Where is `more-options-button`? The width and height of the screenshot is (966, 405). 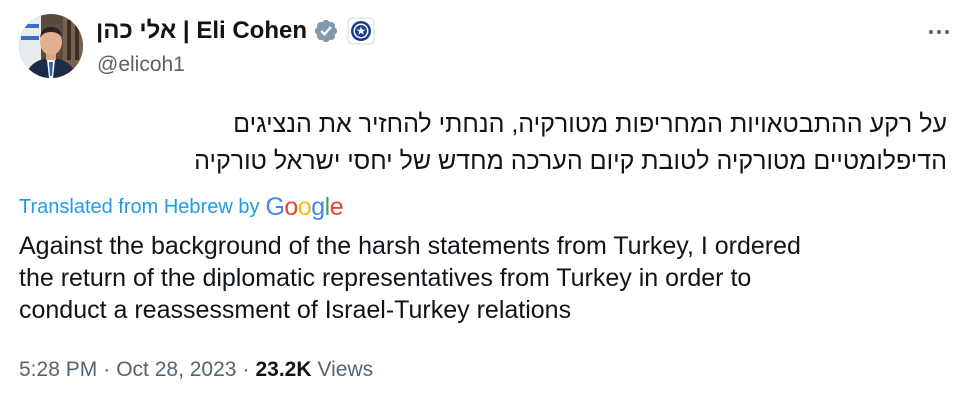
more-options-button is located at coordinates (939, 32).